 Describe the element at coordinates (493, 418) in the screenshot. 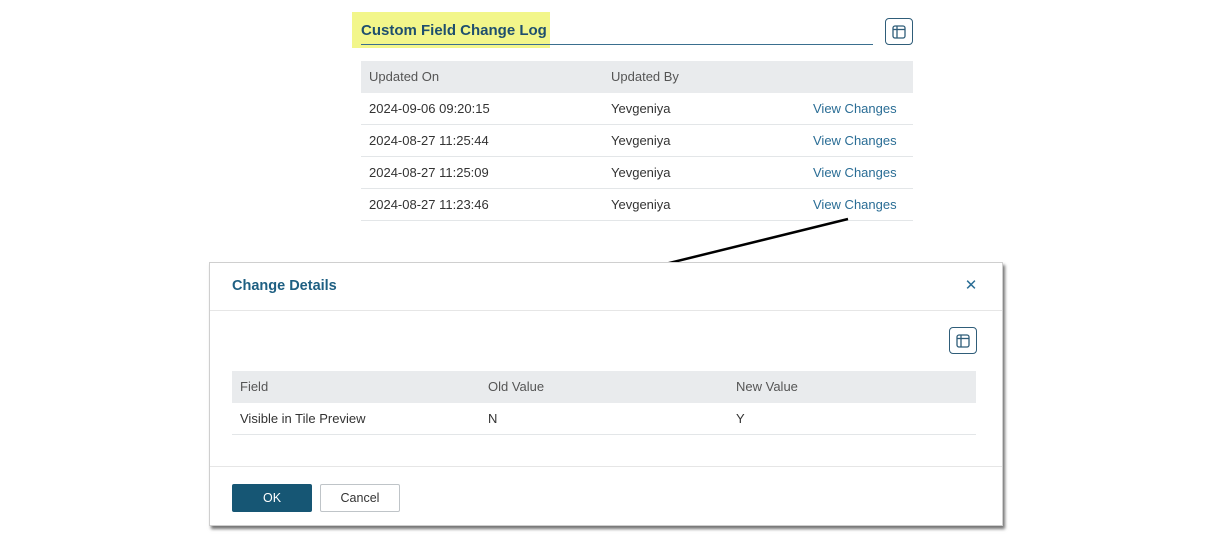

I see `old-value-cell: N` at that location.